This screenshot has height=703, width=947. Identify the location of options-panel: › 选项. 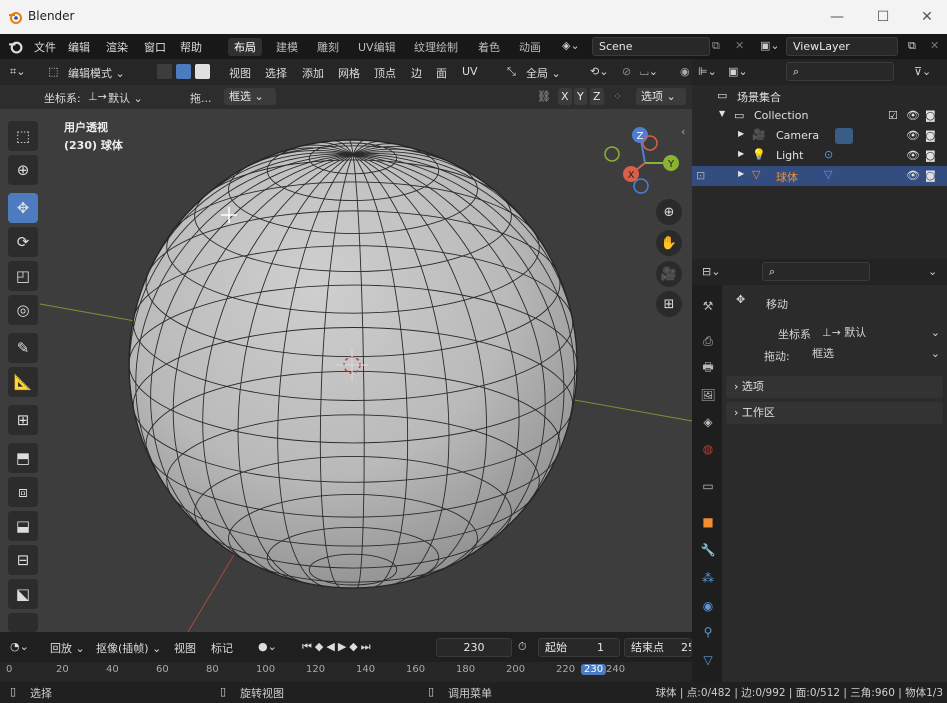
(834, 387).